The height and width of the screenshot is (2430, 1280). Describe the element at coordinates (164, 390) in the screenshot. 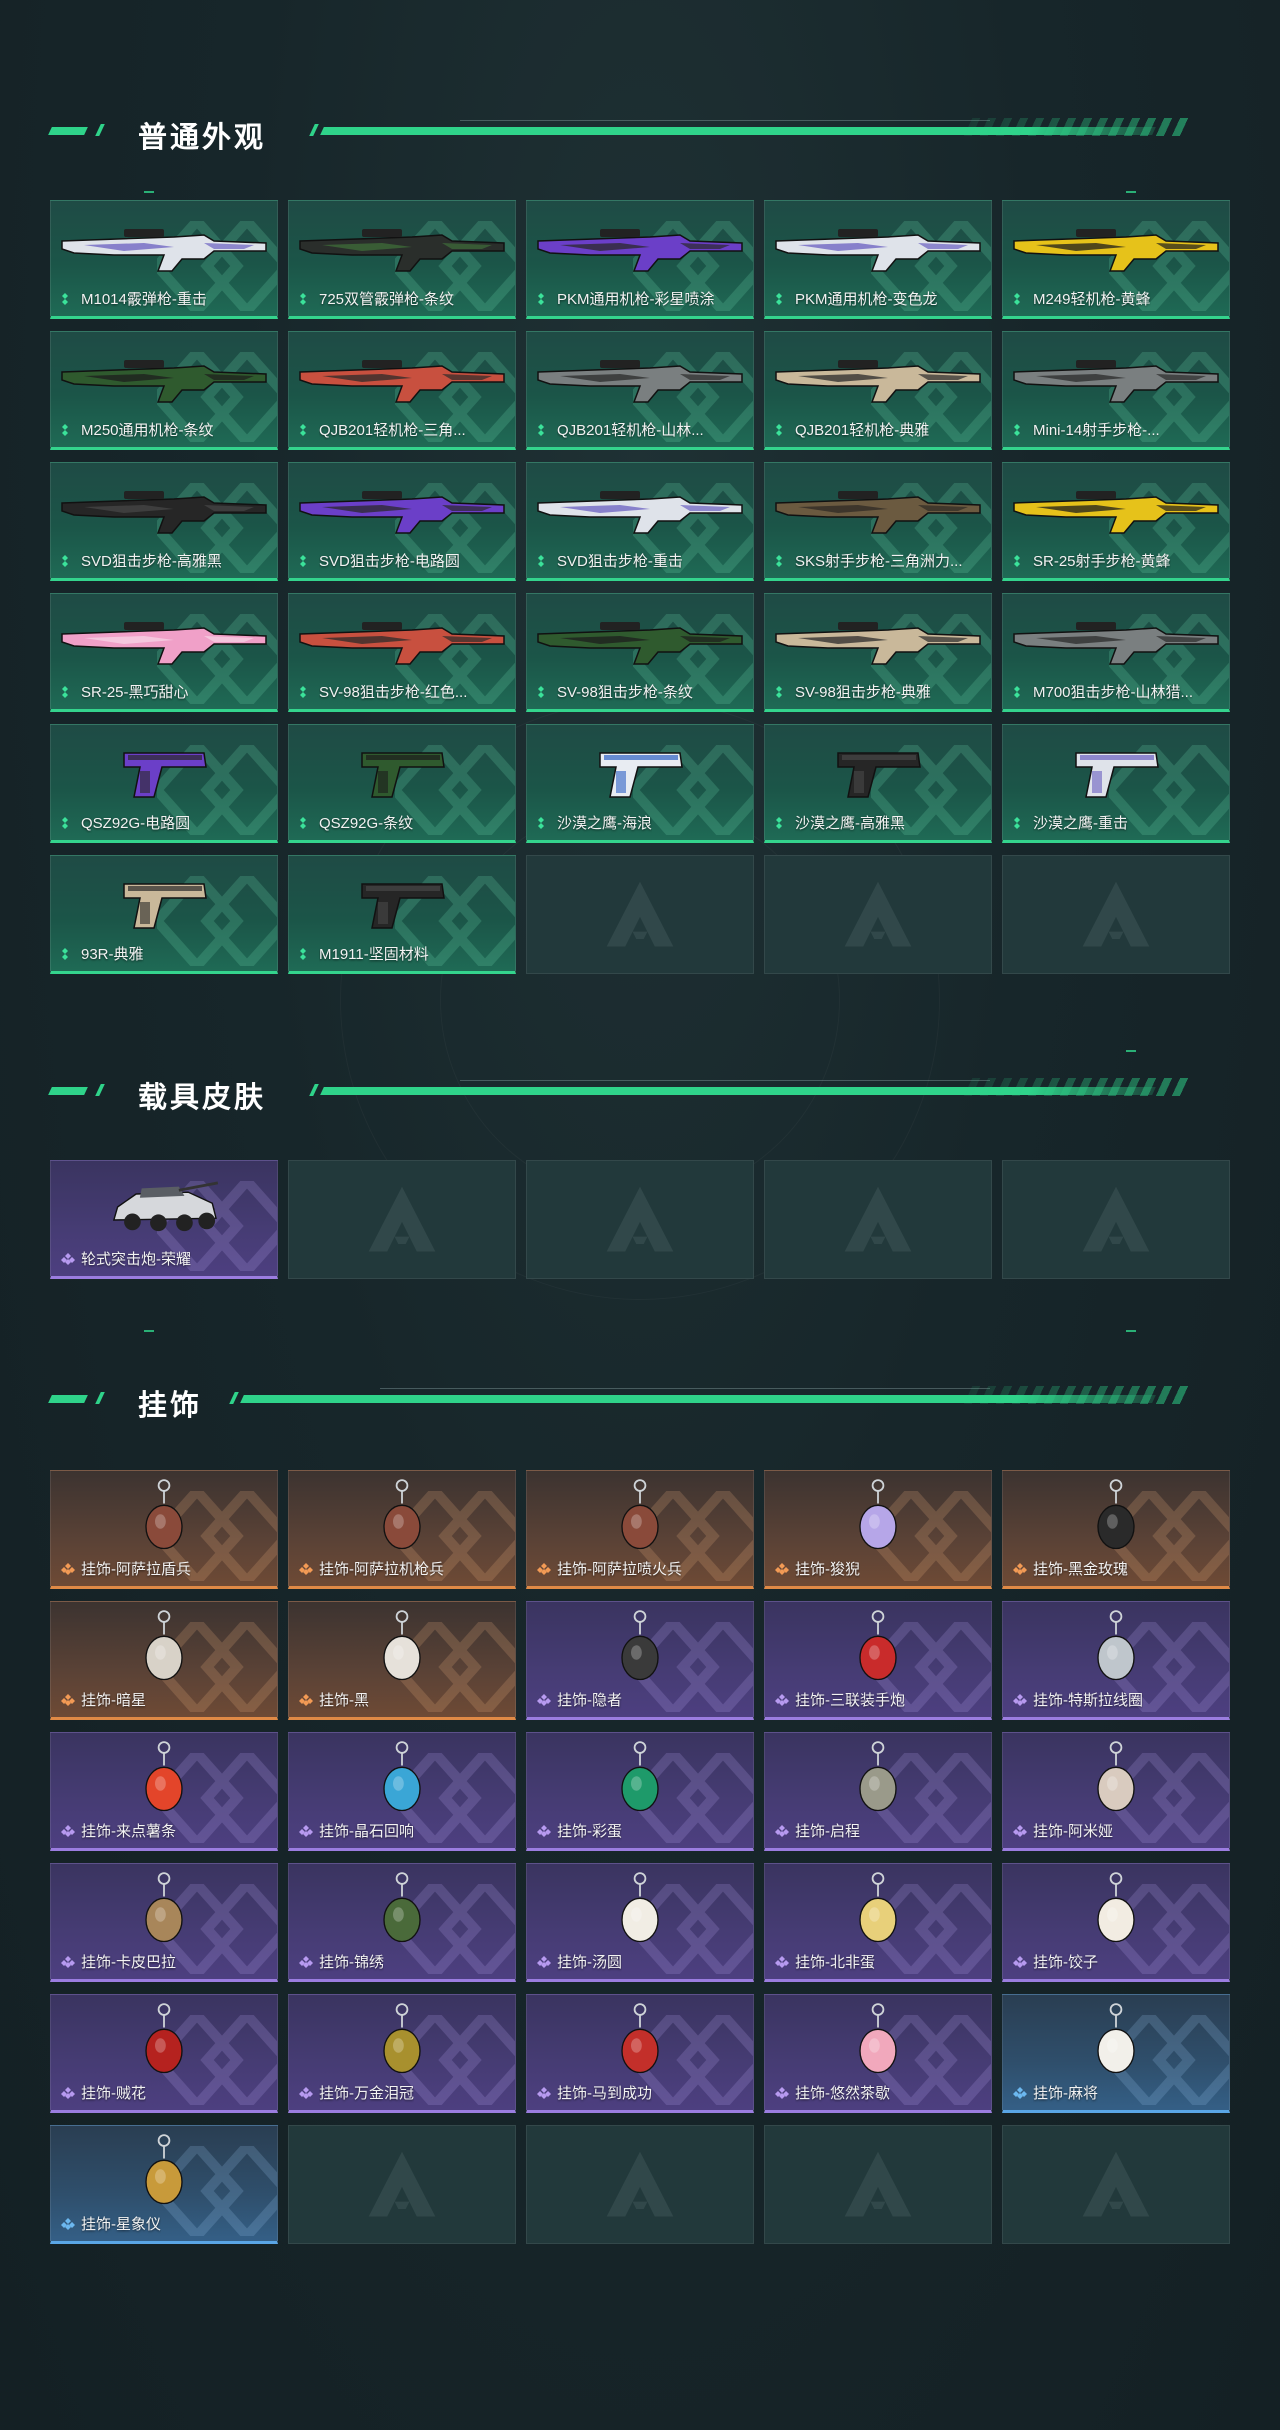

I see `item-card: M250通用机枪-条纹` at that location.